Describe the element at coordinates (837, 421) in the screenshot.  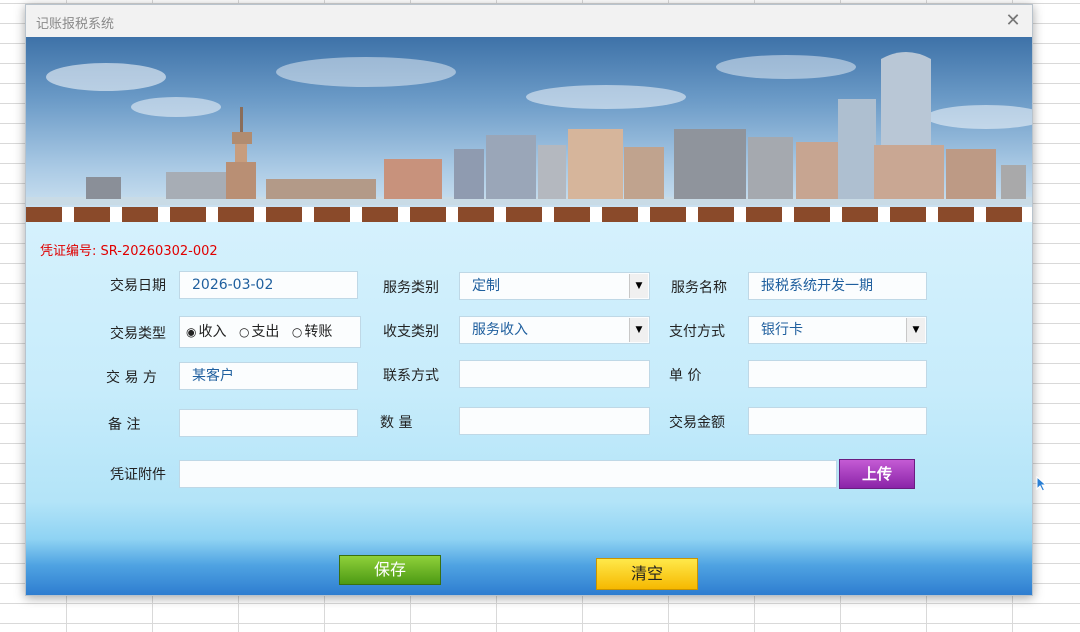
I see `trade-amount-field` at that location.